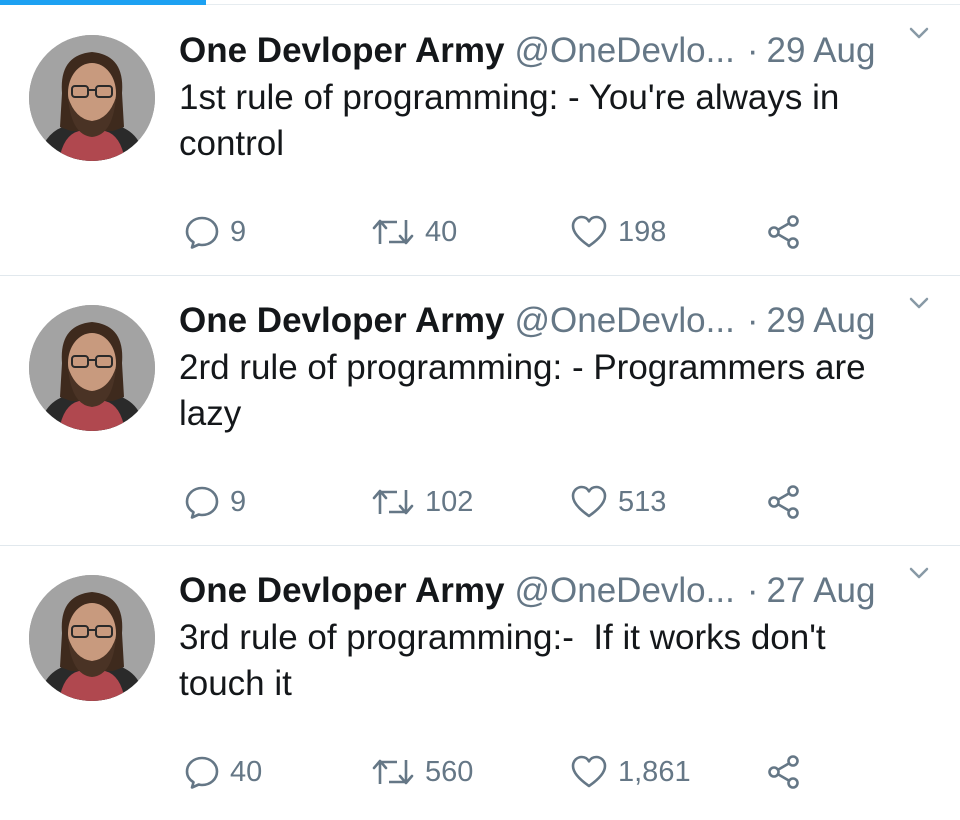  Describe the element at coordinates (642, 501) in the screenshot. I see `like-count: 513` at that location.